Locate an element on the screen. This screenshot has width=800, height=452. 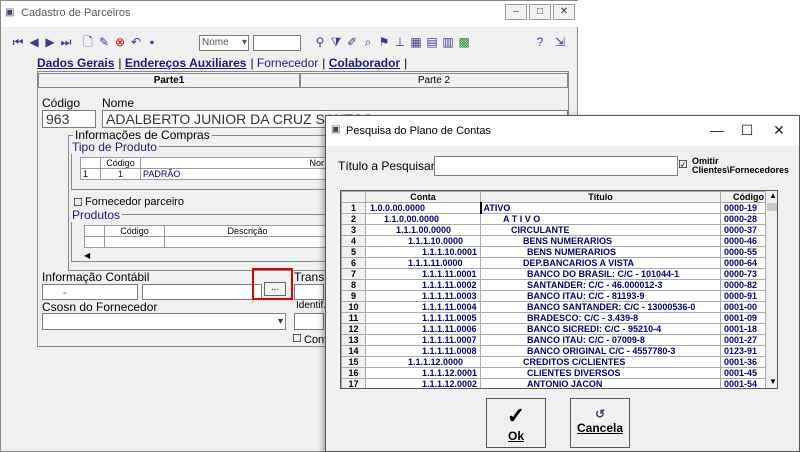
subtab-parte1: Parte1 is located at coordinates (169, 80).